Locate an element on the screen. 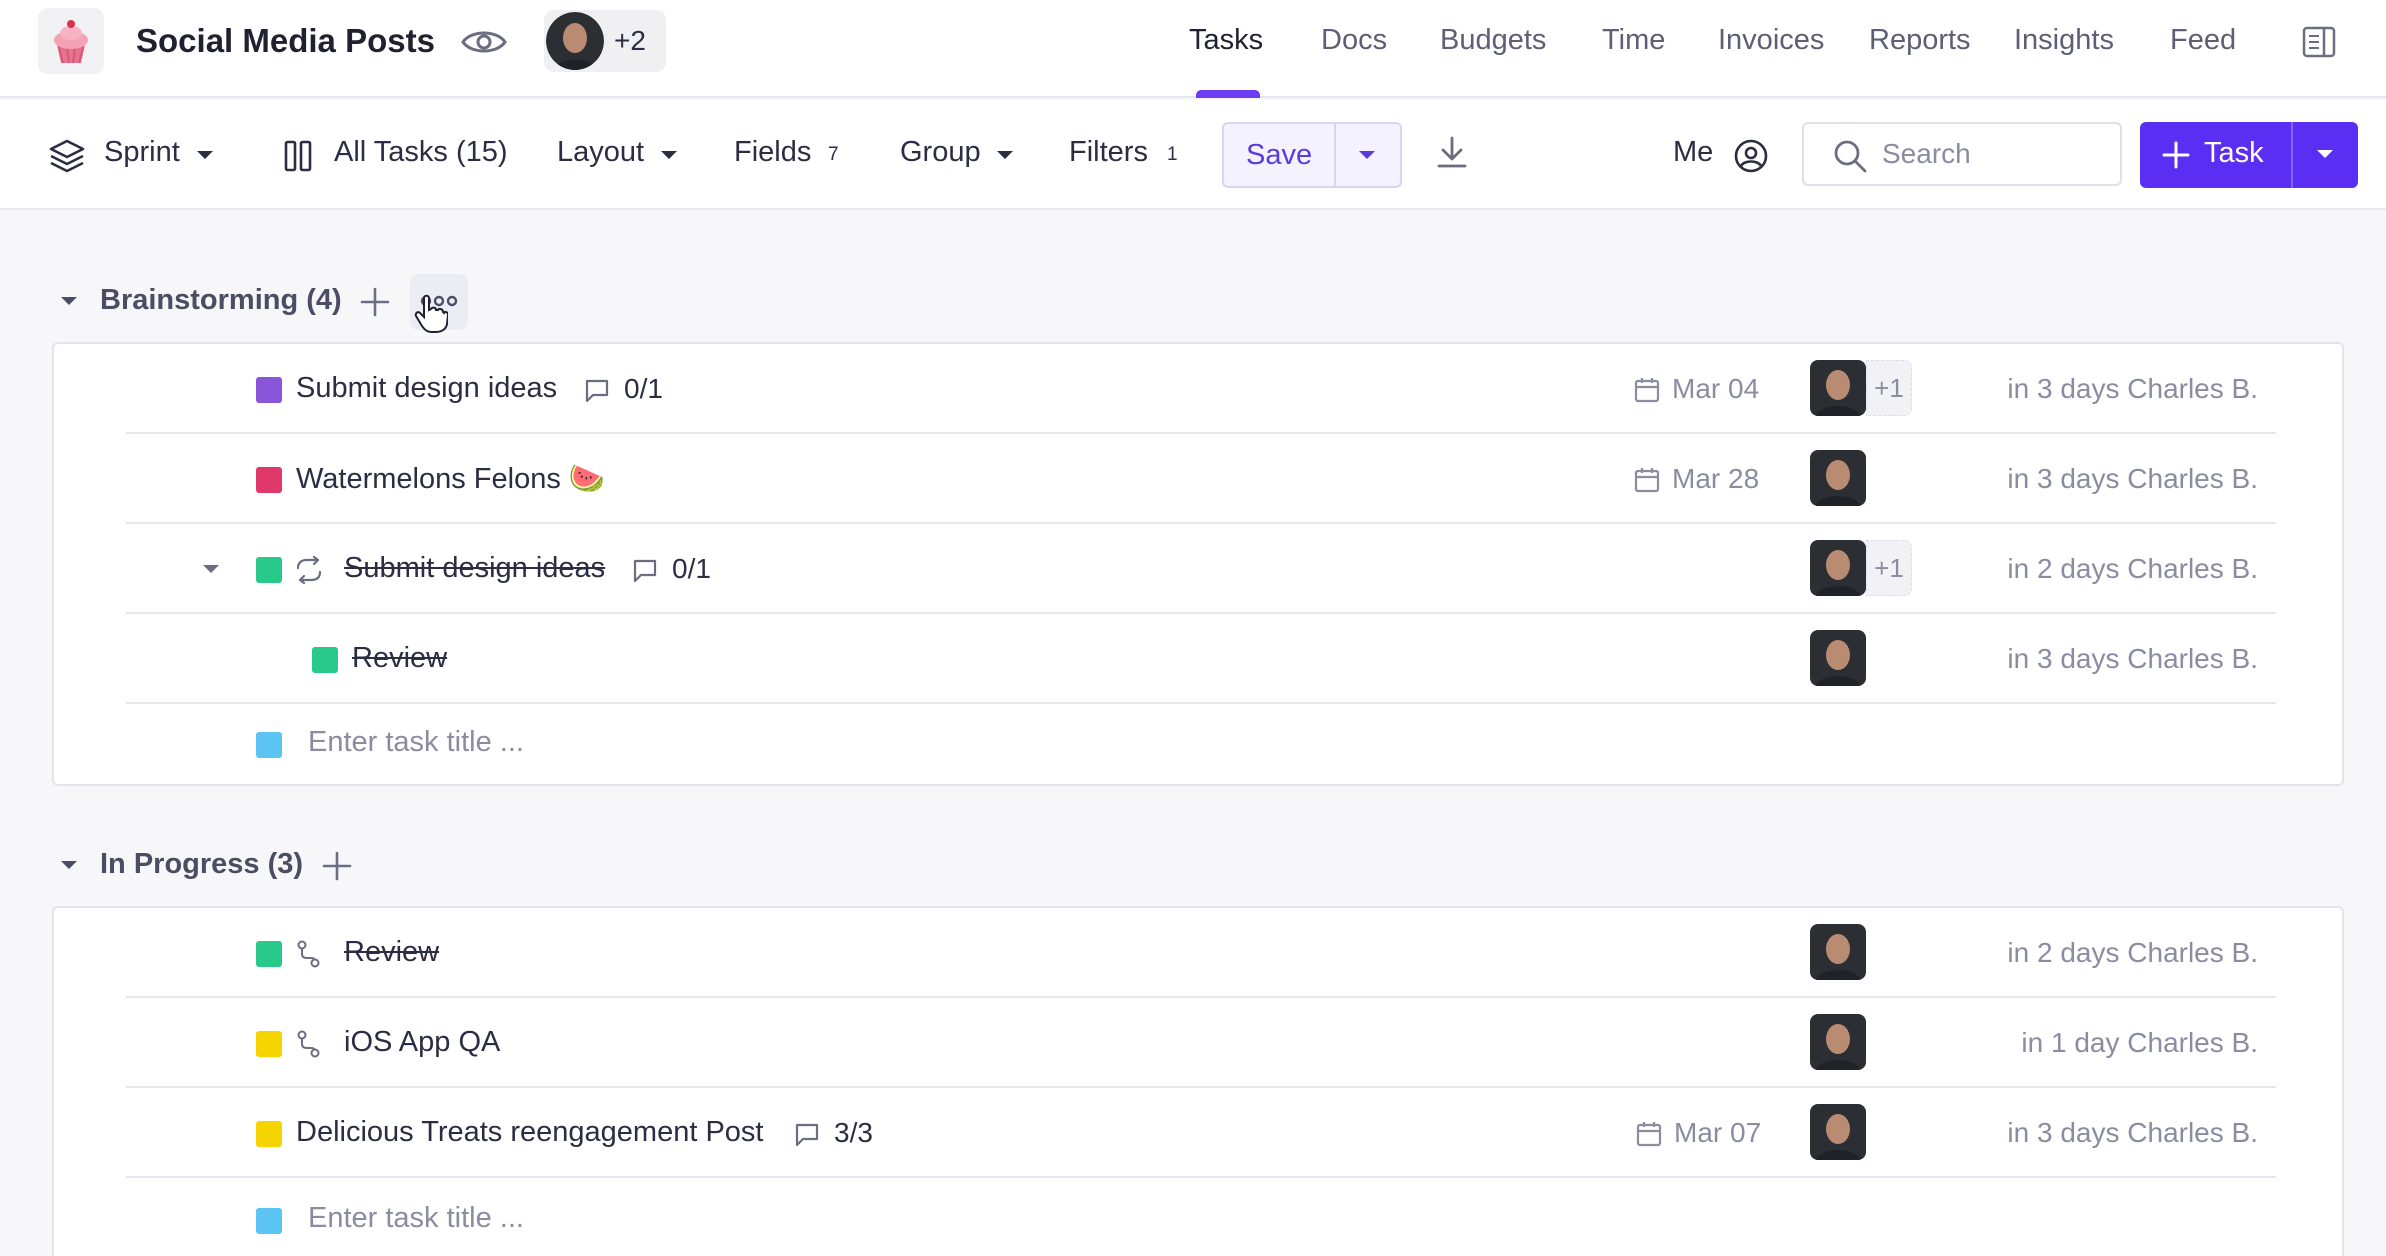 The height and width of the screenshot is (1256, 2386). plus-icon is located at coordinates (2176, 155).